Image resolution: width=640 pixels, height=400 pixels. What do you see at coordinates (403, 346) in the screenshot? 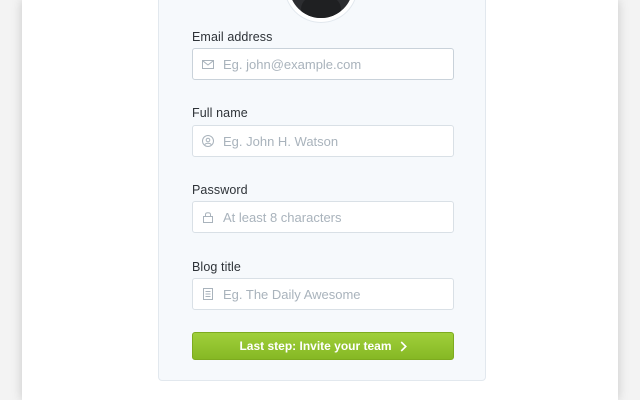
I see `chevron-right-icon` at bounding box center [403, 346].